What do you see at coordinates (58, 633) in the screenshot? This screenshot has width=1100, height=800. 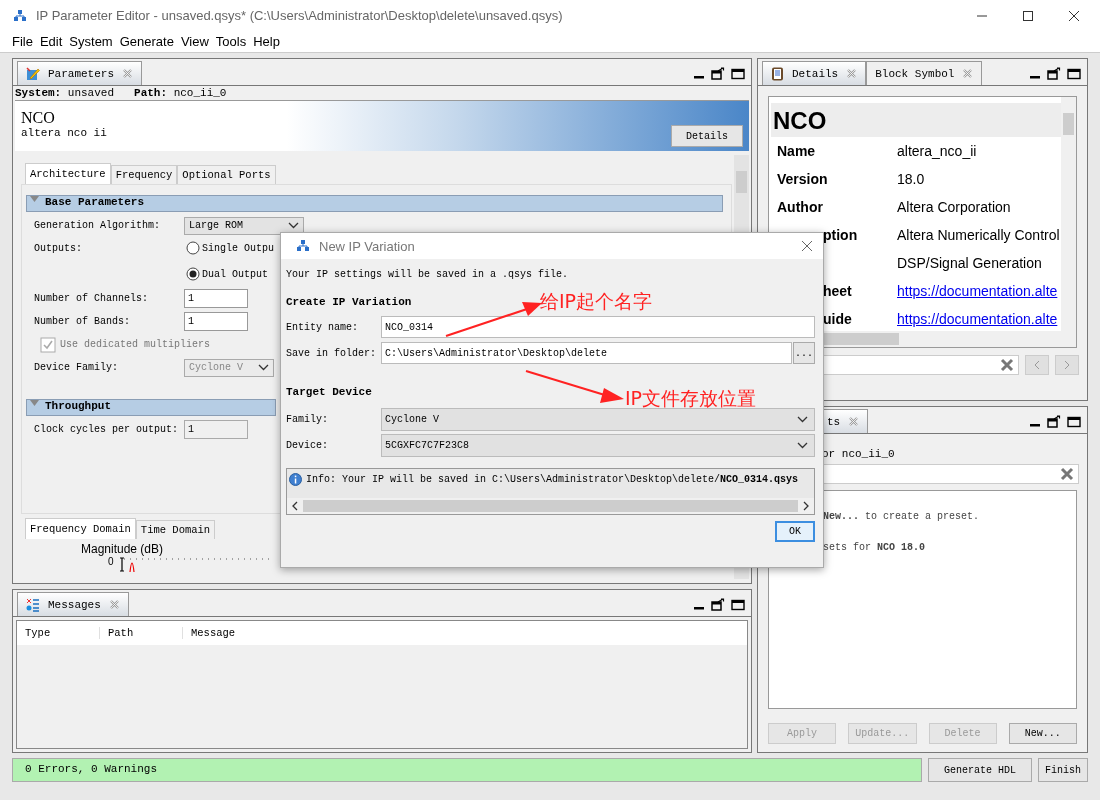 I see `column-header: Type` at bounding box center [58, 633].